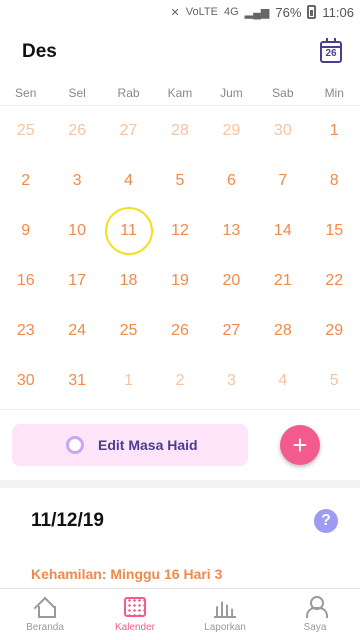  Describe the element at coordinates (334, 92) in the screenshot. I see `weekday-label: Min` at that location.